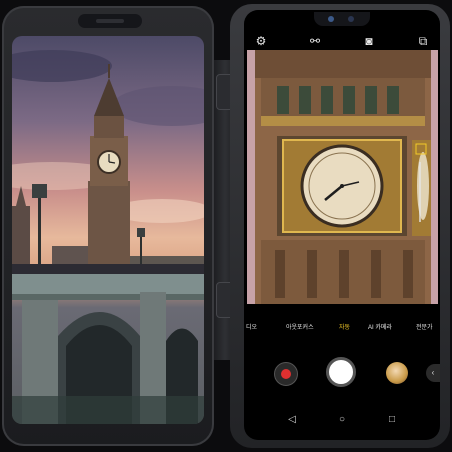 The height and width of the screenshot is (452, 452). What do you see at coordinates (300, 326) in the screenshot?
I see `mode-out-focus: 아웃포커스` at bounding box center [300, 326].